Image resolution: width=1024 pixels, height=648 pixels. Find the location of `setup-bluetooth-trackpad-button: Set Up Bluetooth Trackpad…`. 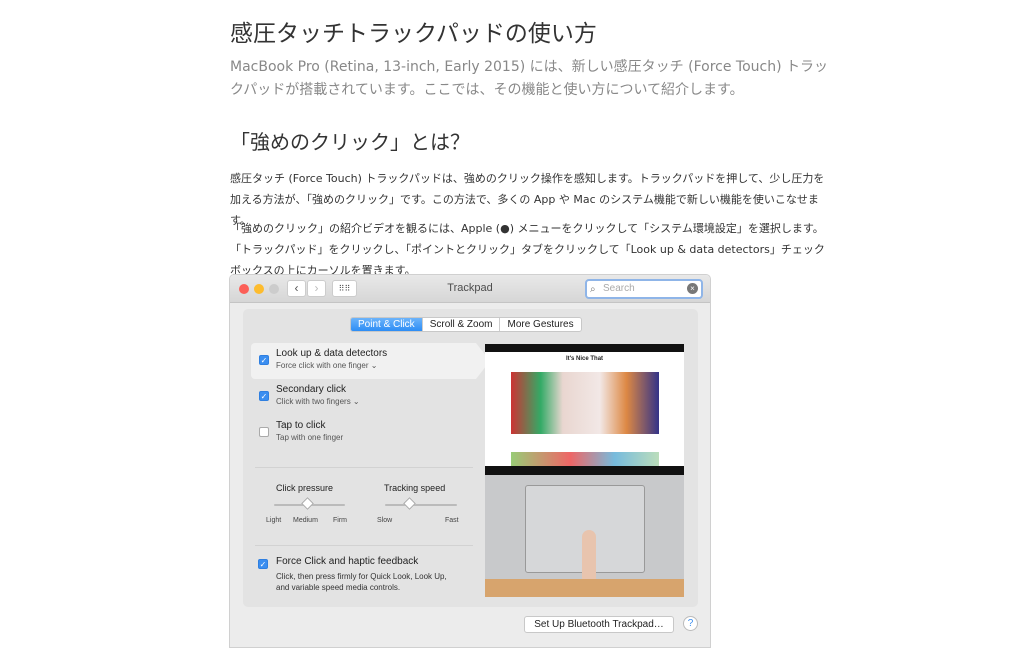

setup-bluetooth-trackpad-button: Set Up Bluetooth Trackpad… is located at coordinates (599, 624).